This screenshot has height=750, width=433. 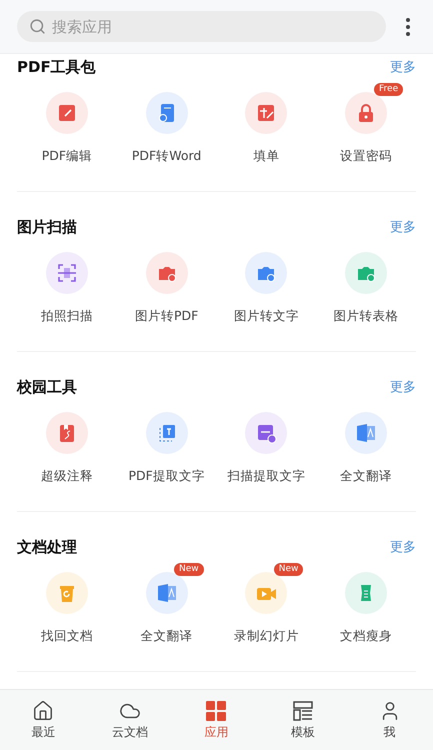 I want to click on section-title: 文档处理, so click(x=47, y=547).